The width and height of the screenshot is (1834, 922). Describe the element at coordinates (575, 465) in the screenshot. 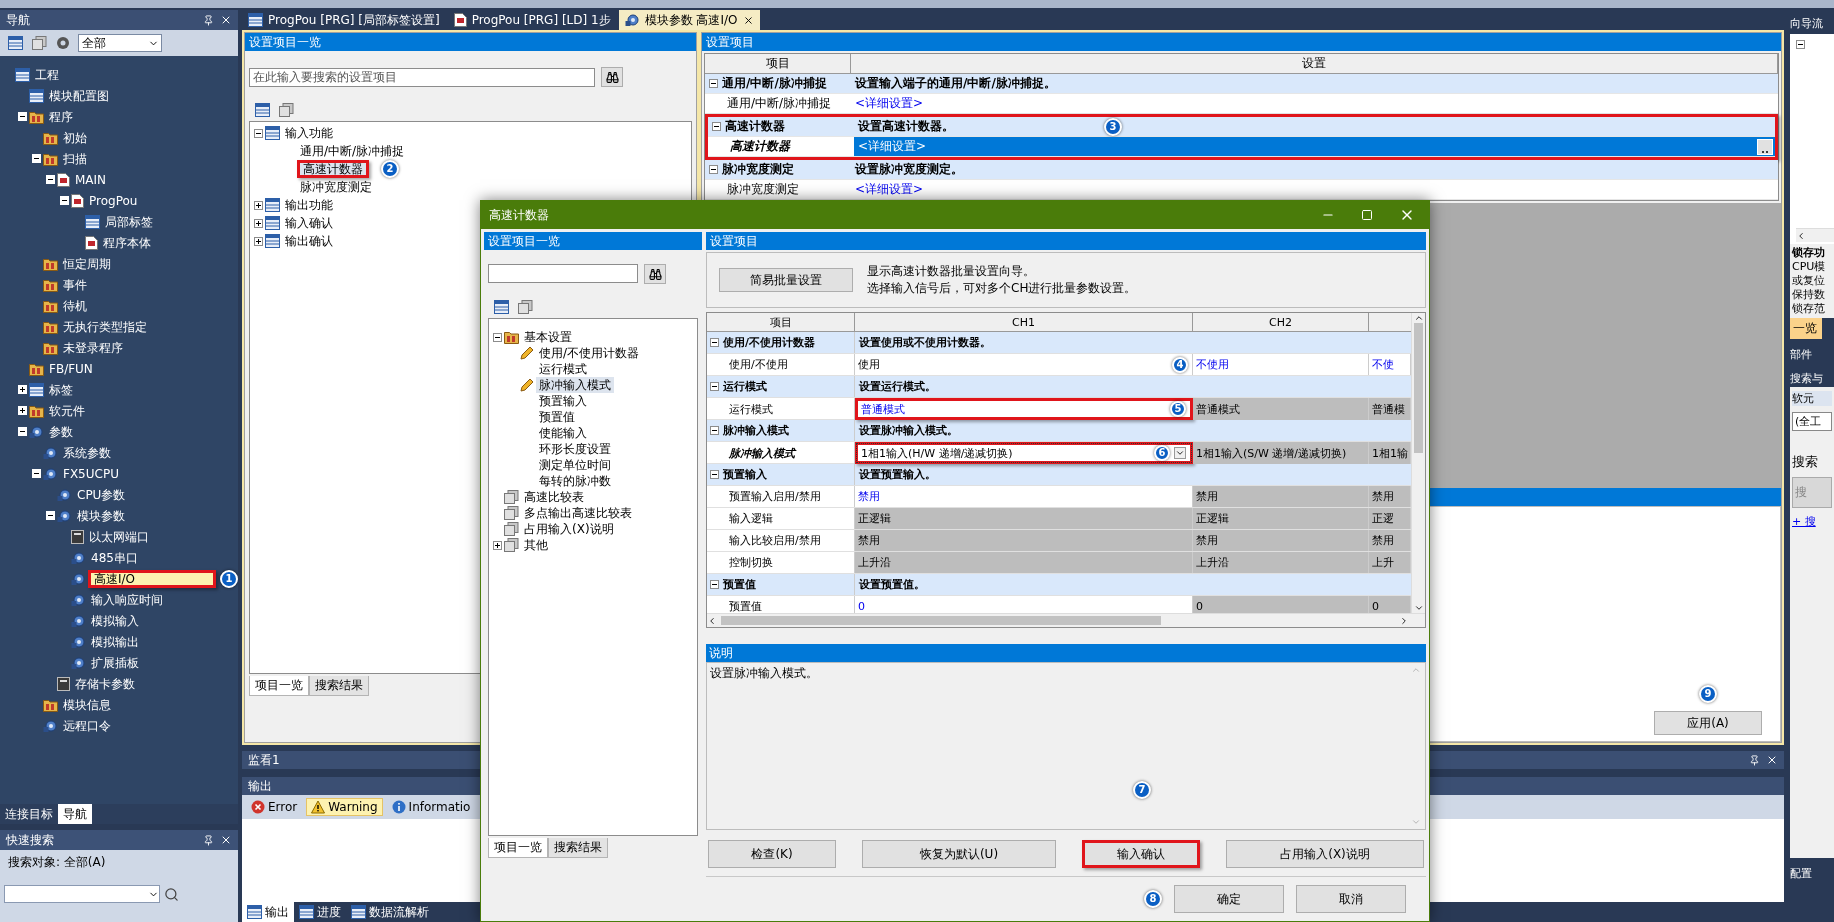

I see `tree-item: 测定单位时间` at that location.